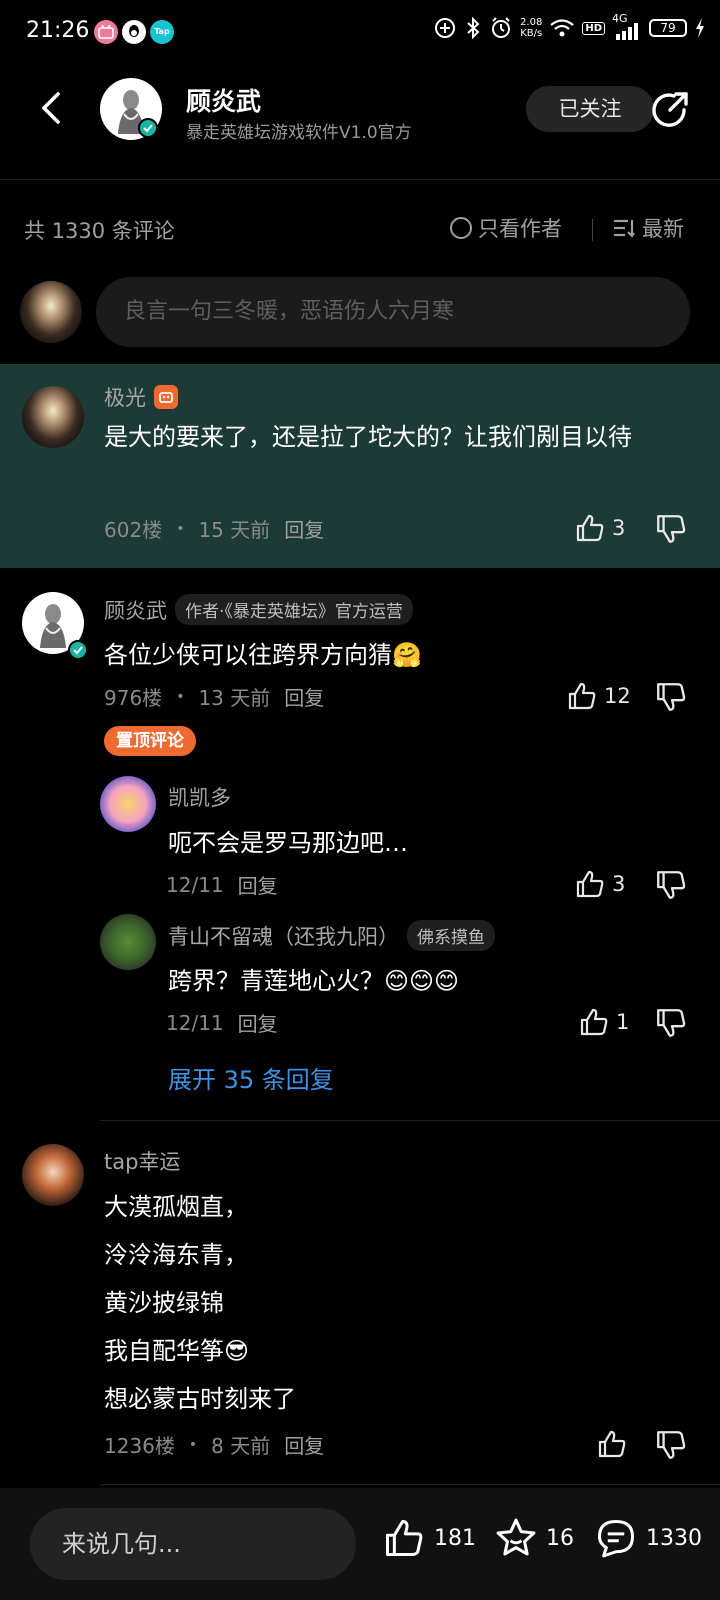  I want to click on comment-meta: 976楼 • 13 天前 回复, so click(214, 696).